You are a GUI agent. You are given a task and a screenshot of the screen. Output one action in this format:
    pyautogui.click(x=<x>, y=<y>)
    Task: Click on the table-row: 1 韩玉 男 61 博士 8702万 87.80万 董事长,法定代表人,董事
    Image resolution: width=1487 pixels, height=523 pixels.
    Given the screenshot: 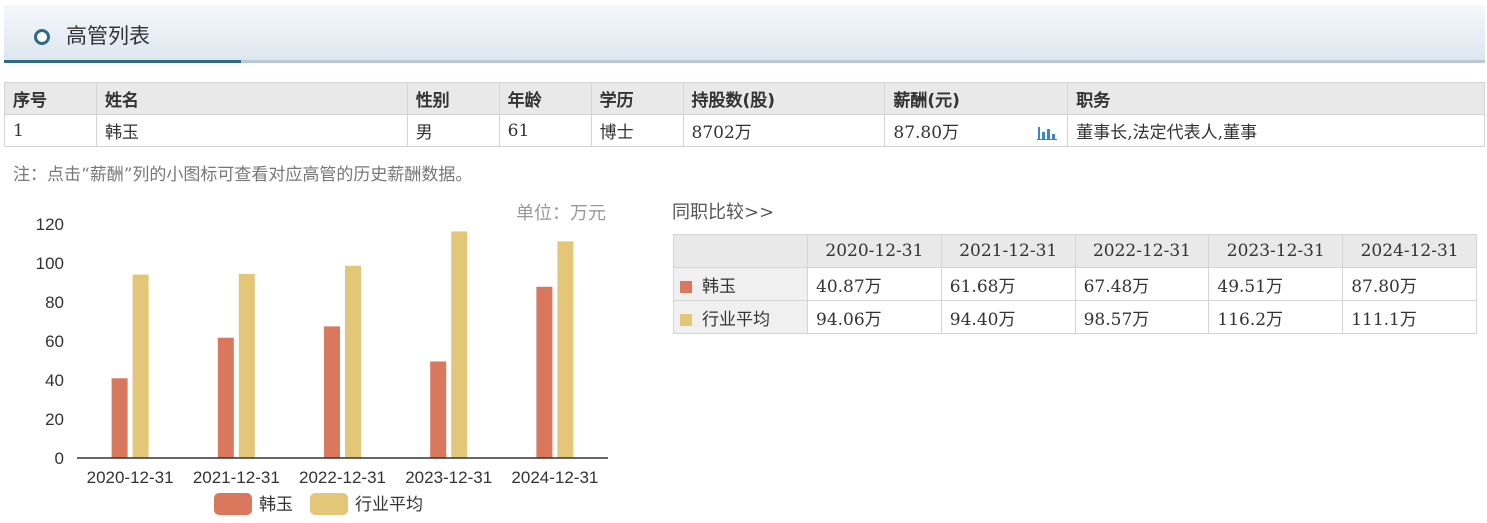 What is the action you would take?
    pyautogui.click(x=744, y=130)
    